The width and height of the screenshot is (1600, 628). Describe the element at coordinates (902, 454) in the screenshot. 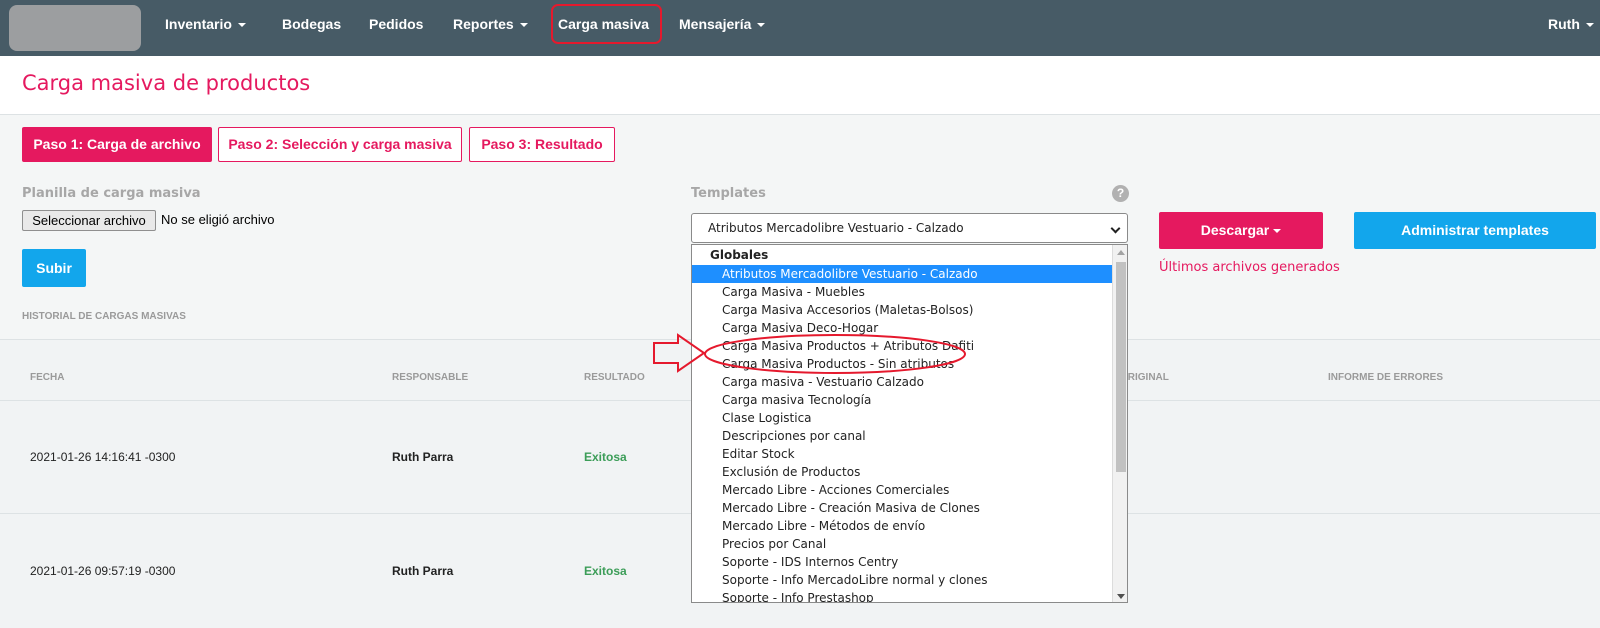

I see `template-option: Editar Stock` at that location.